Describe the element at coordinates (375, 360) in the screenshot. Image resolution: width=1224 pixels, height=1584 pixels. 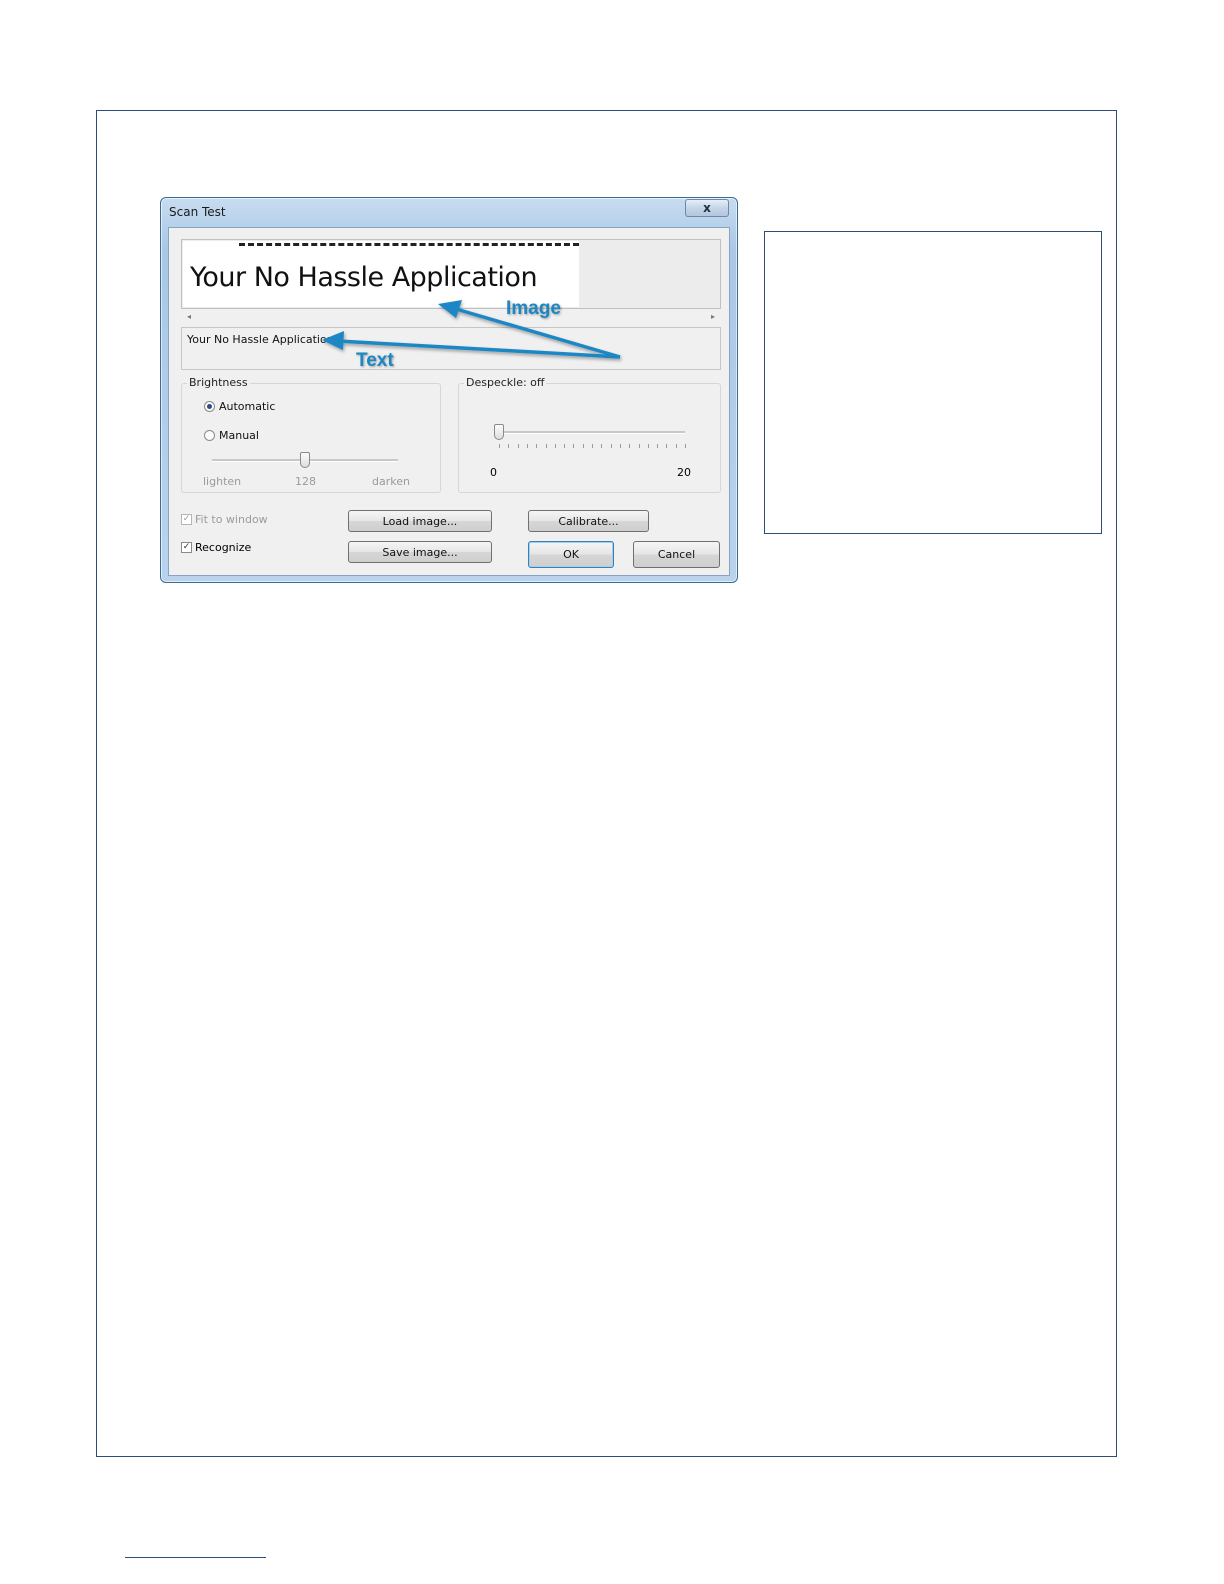
I see `text-annotation: Text` at that location.